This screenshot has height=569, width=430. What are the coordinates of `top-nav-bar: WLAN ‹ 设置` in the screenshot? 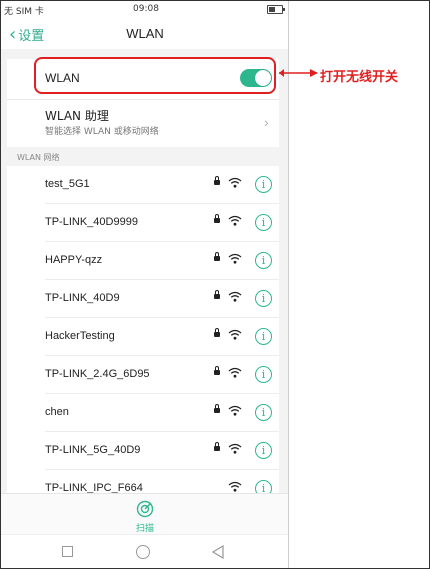 It's located at (144, 34).